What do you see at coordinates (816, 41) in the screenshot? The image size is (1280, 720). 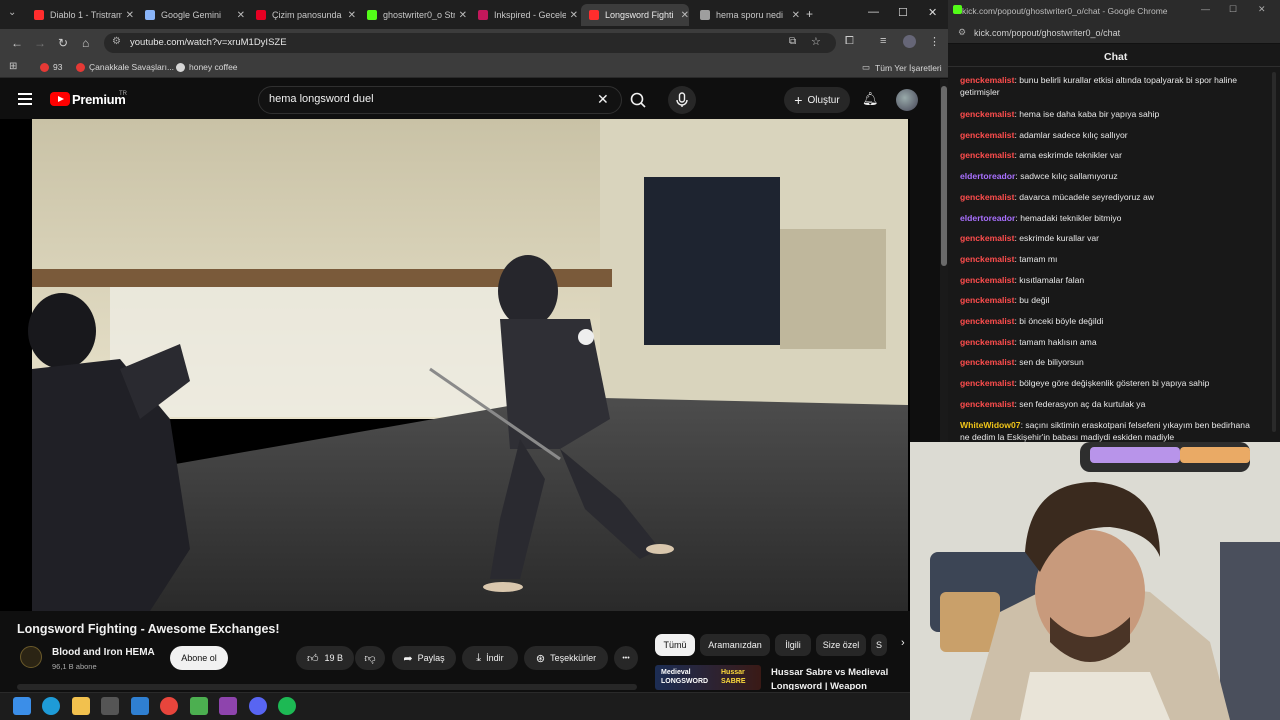 I see `bookmark-star-icon: ☆` at bounding box center [816, 41].